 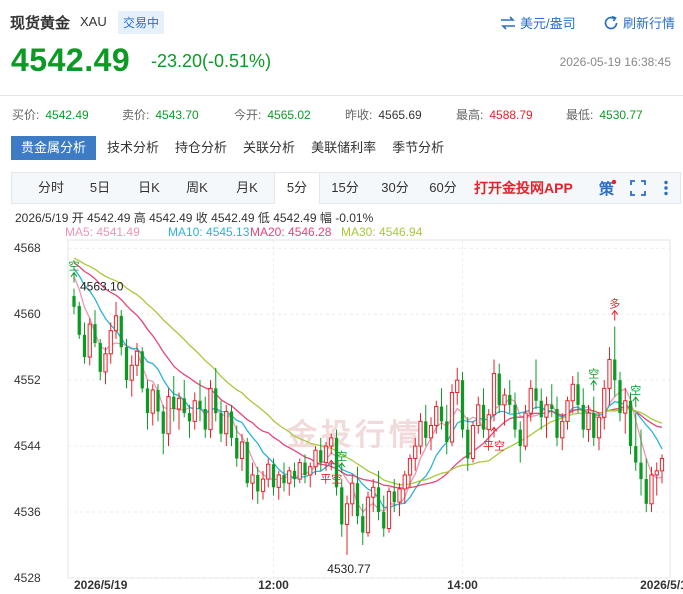 I want to click on low-price-label: 4530.77, so click(x=349, y=569).